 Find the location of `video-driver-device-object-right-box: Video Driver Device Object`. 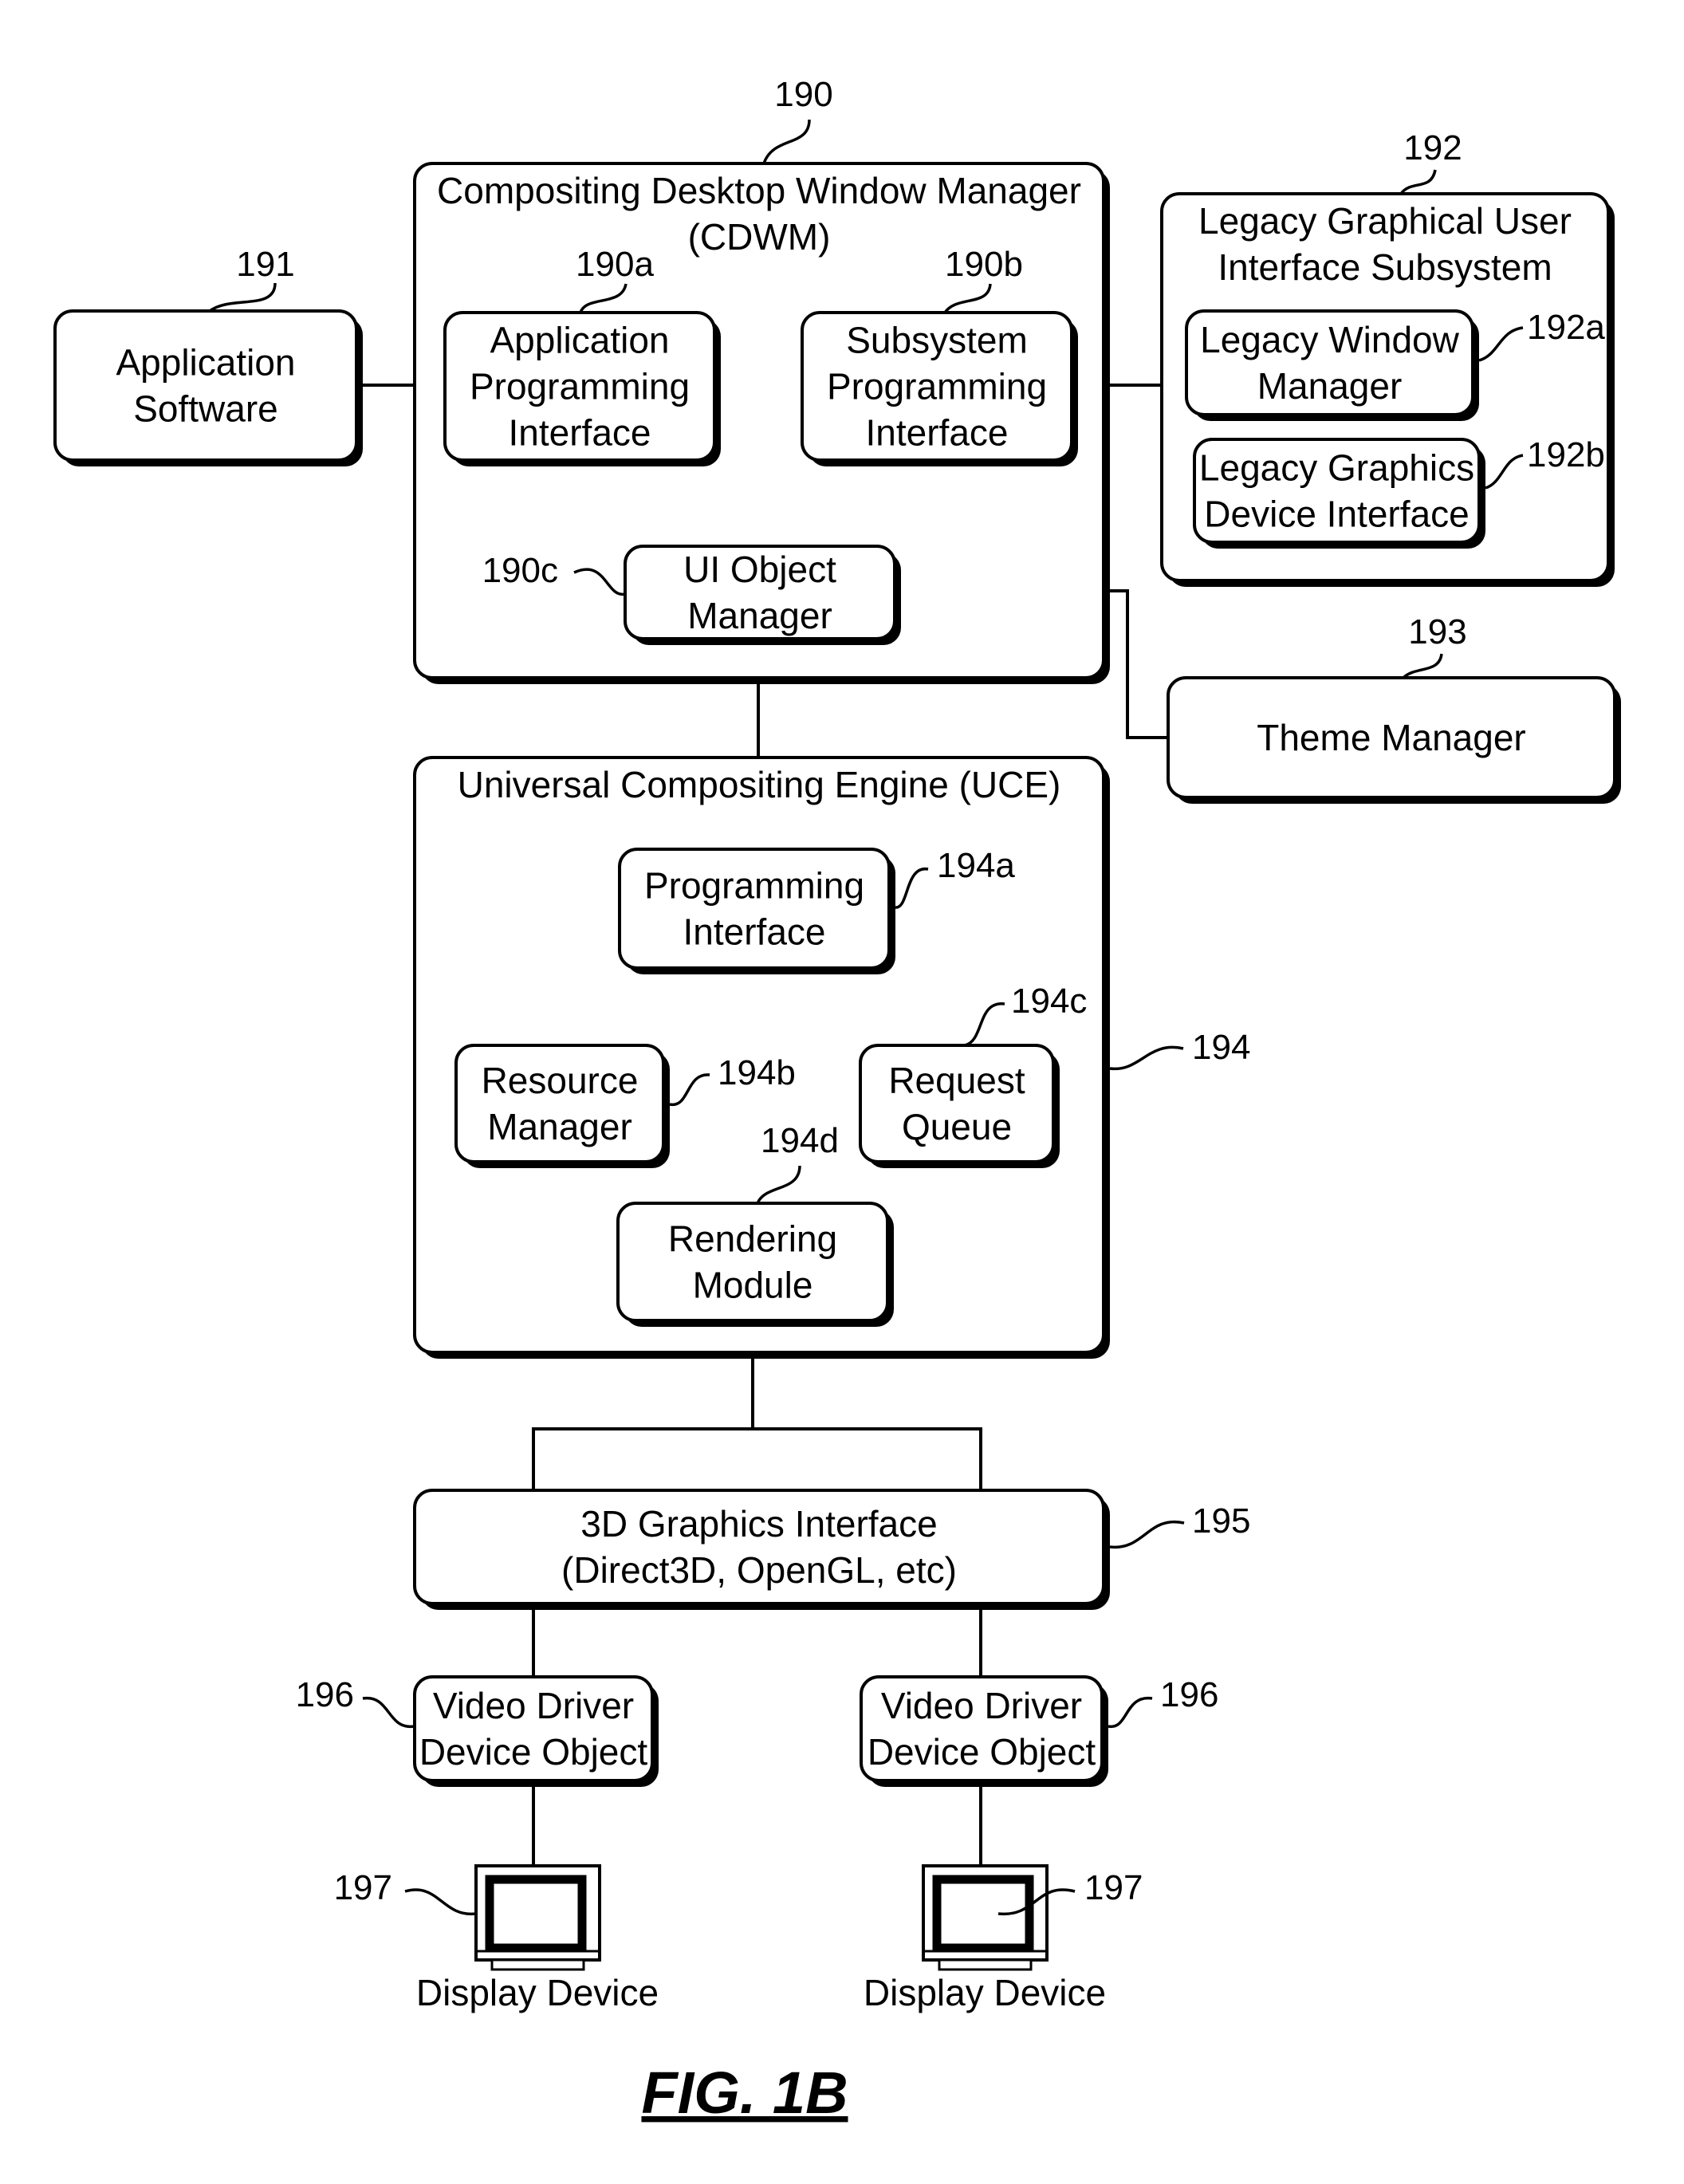

video-driver-device-object-right-box: Video Driver Device Object is located at coordinates (984, 1731).